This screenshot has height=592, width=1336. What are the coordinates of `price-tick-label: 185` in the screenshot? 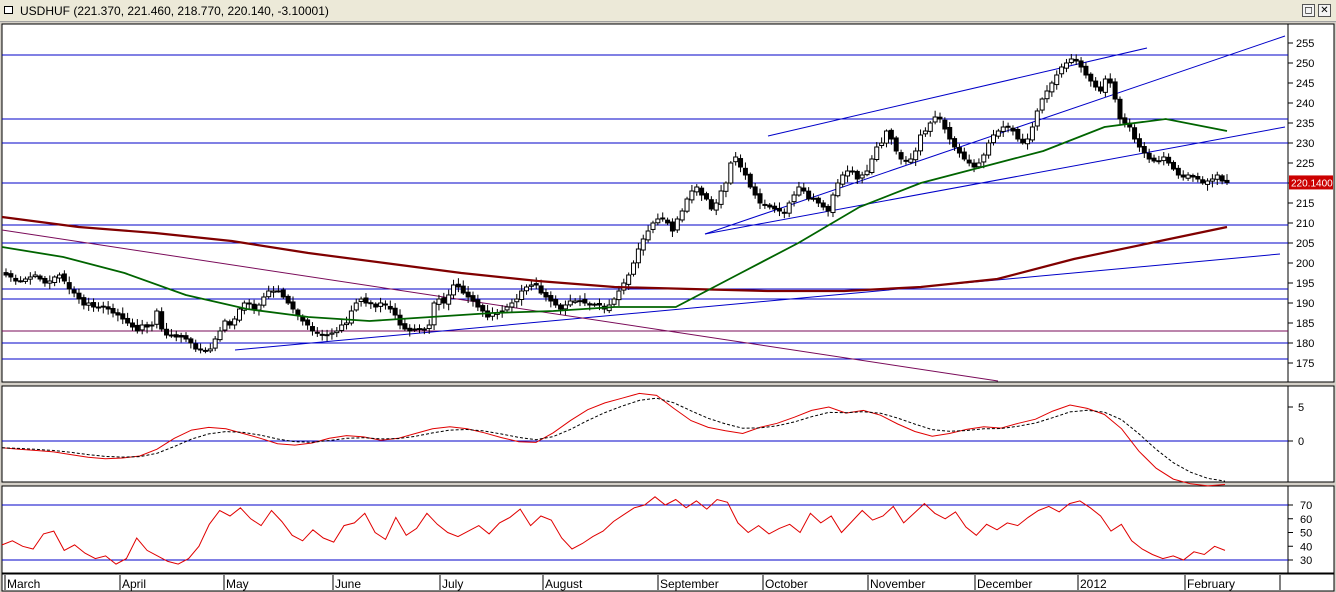 It's located at (1305, 324).